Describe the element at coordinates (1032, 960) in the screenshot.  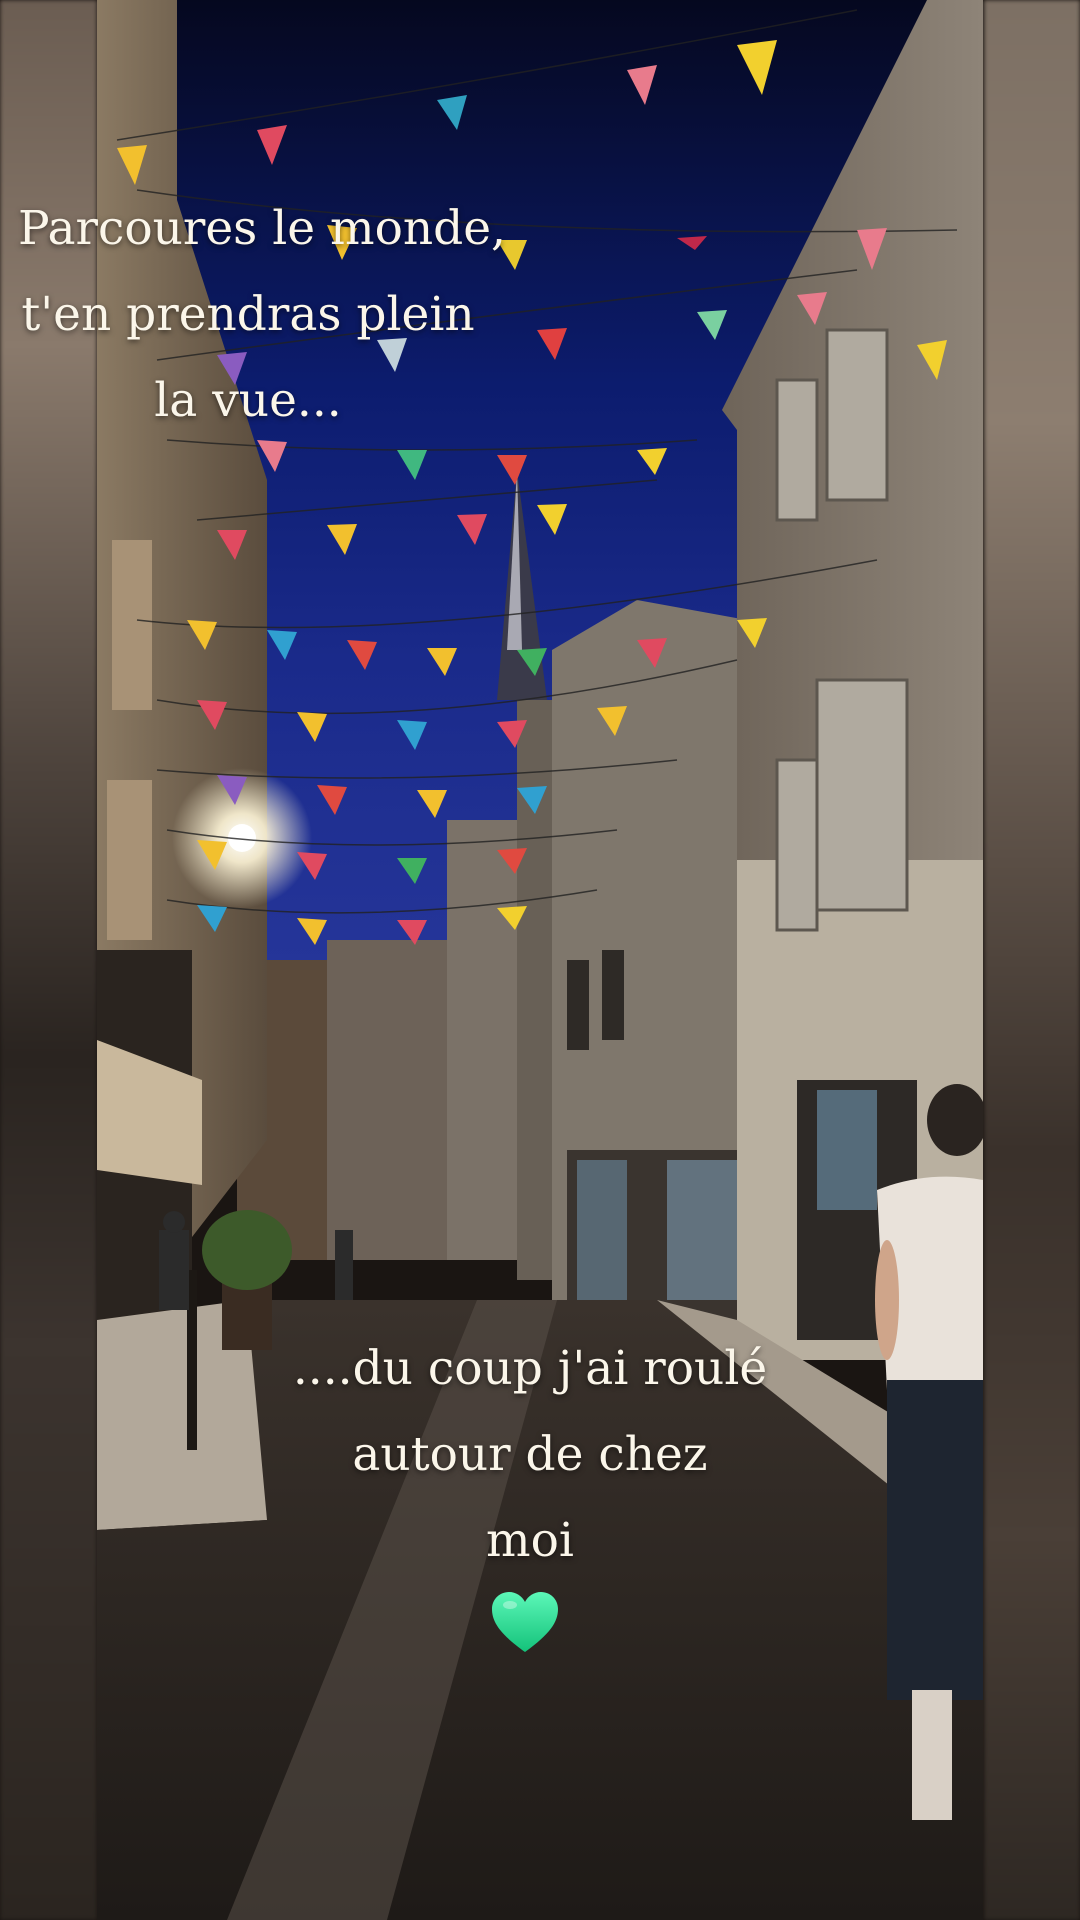
I see `blurred-side-right` at that location.